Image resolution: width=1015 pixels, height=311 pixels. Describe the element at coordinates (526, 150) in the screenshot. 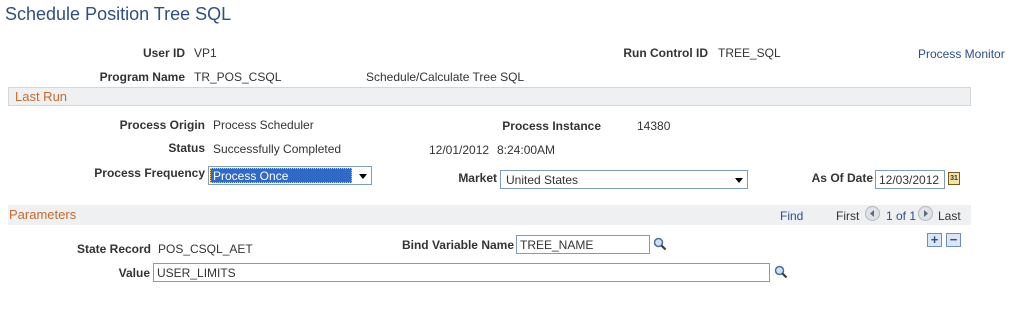

I see `last-run-time: 8:24:00AM` at that location.